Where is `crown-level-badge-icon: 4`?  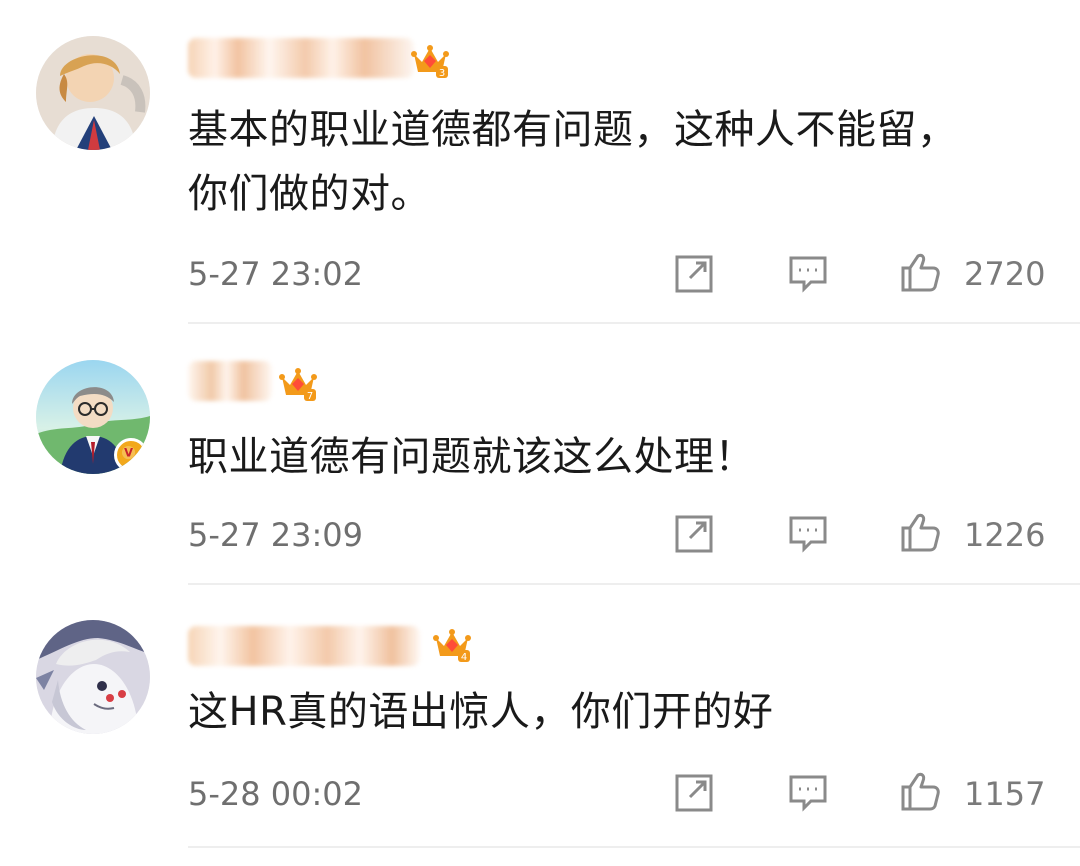 crown-level-badge-icon: 4 is located at coordinates (452, 646).